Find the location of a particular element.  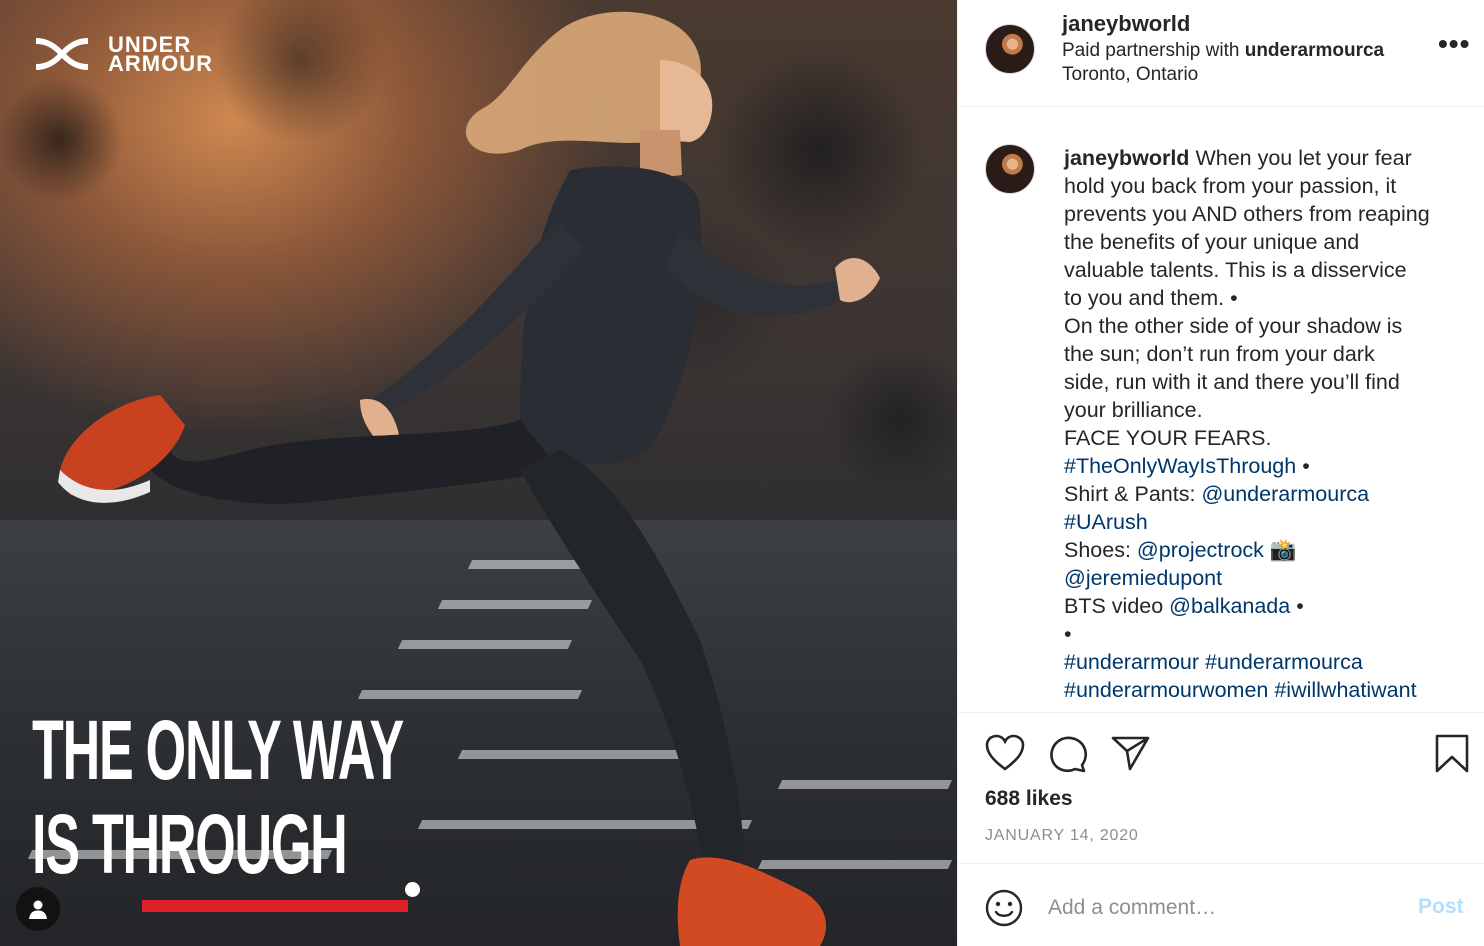

hashtag-link: #underarmour is located at coordinates (1131, 662).